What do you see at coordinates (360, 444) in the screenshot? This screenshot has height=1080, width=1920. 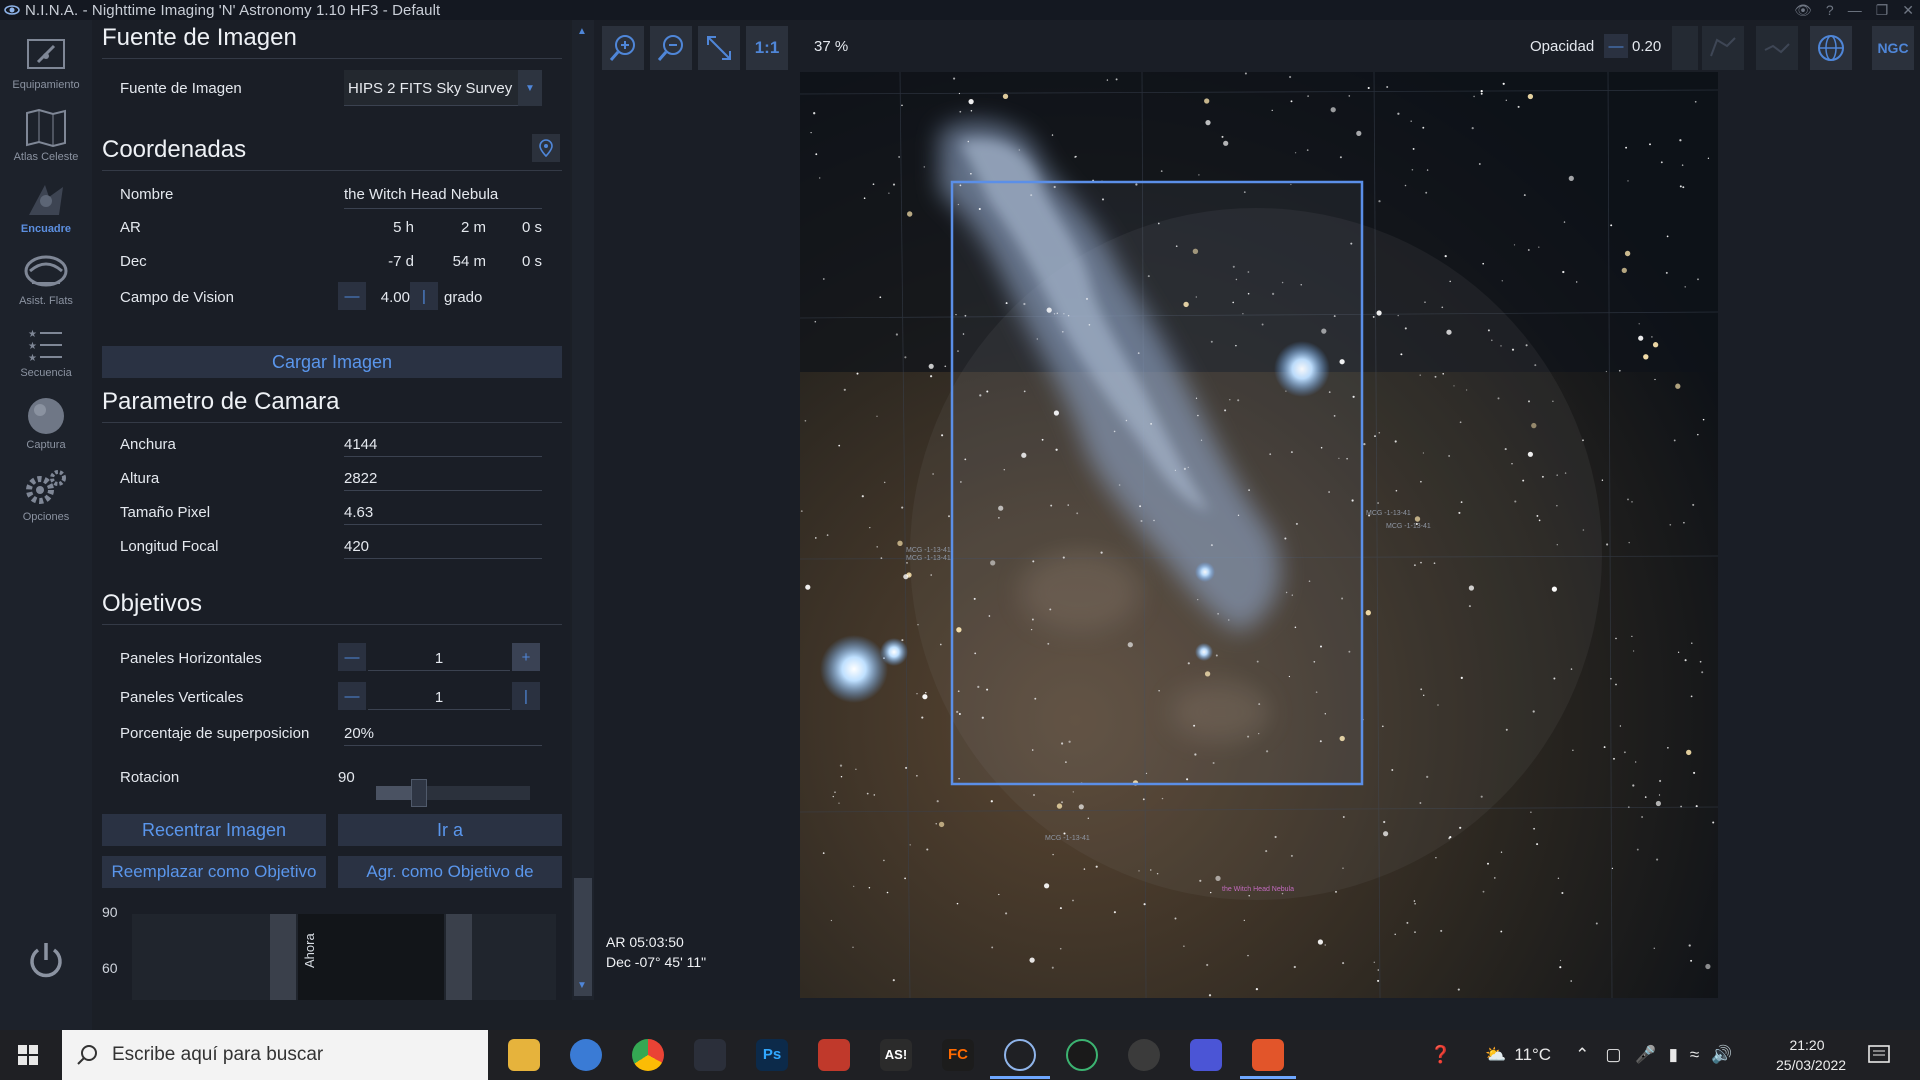 I see `camera-width-field: 4144` at bounding box center [360, 444].